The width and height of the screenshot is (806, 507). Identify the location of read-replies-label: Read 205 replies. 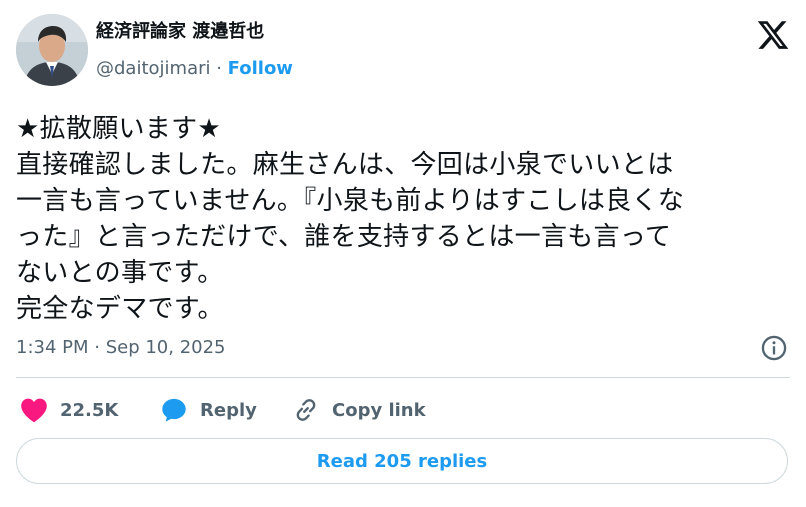
(402, 461).